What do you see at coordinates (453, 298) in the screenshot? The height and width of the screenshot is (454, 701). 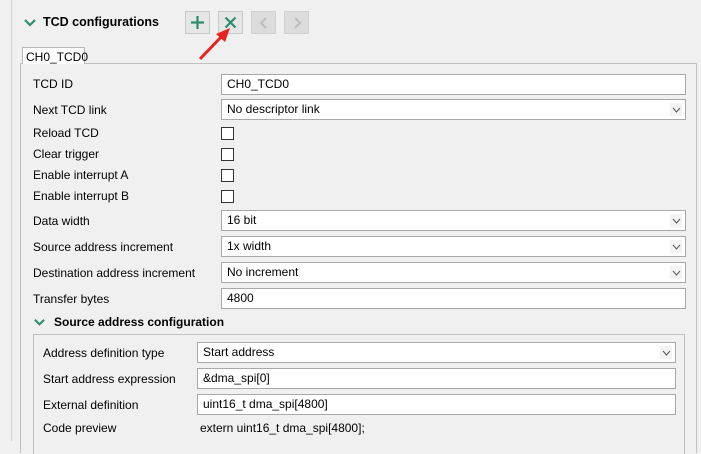 I see `transfer-bytes-input: 4800` at bounding box center [453, 298].